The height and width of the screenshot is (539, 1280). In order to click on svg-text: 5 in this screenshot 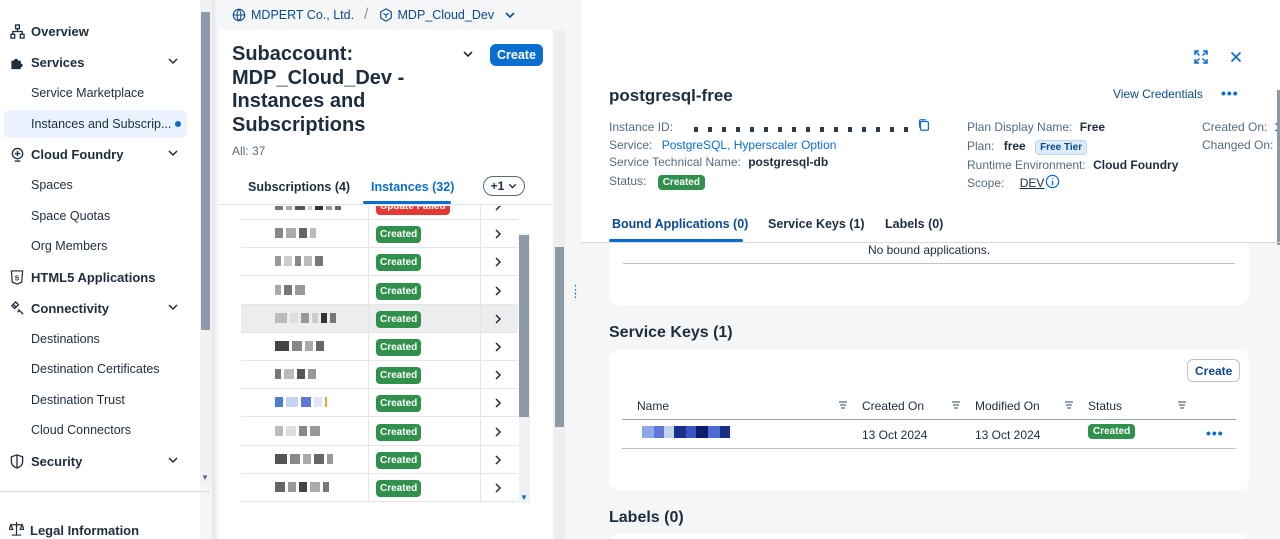, I will do `click(17, 277)`.